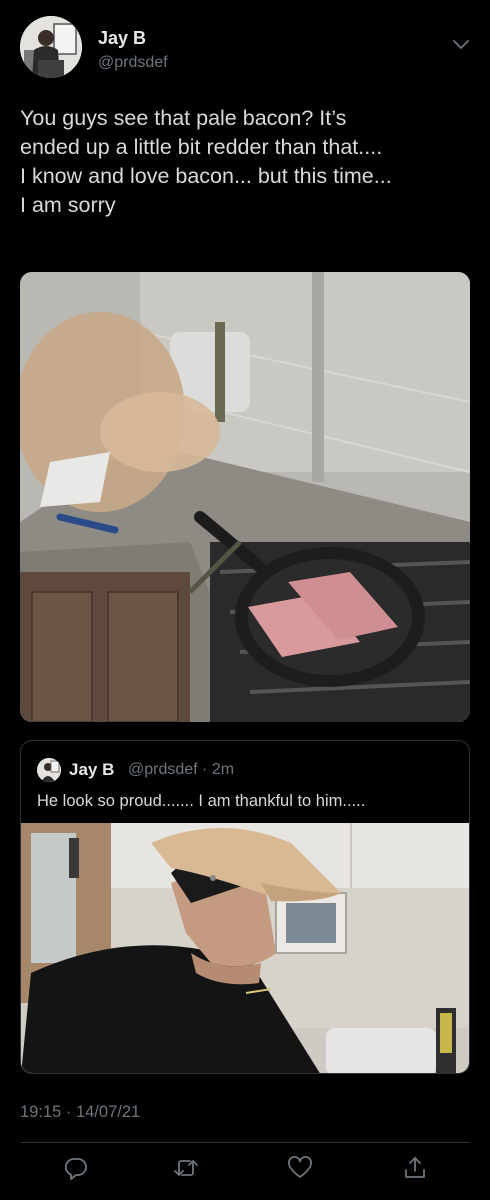 The height and width of the screenshot is (1200, 490). I want to click on author-avatar, so click(51, 47).